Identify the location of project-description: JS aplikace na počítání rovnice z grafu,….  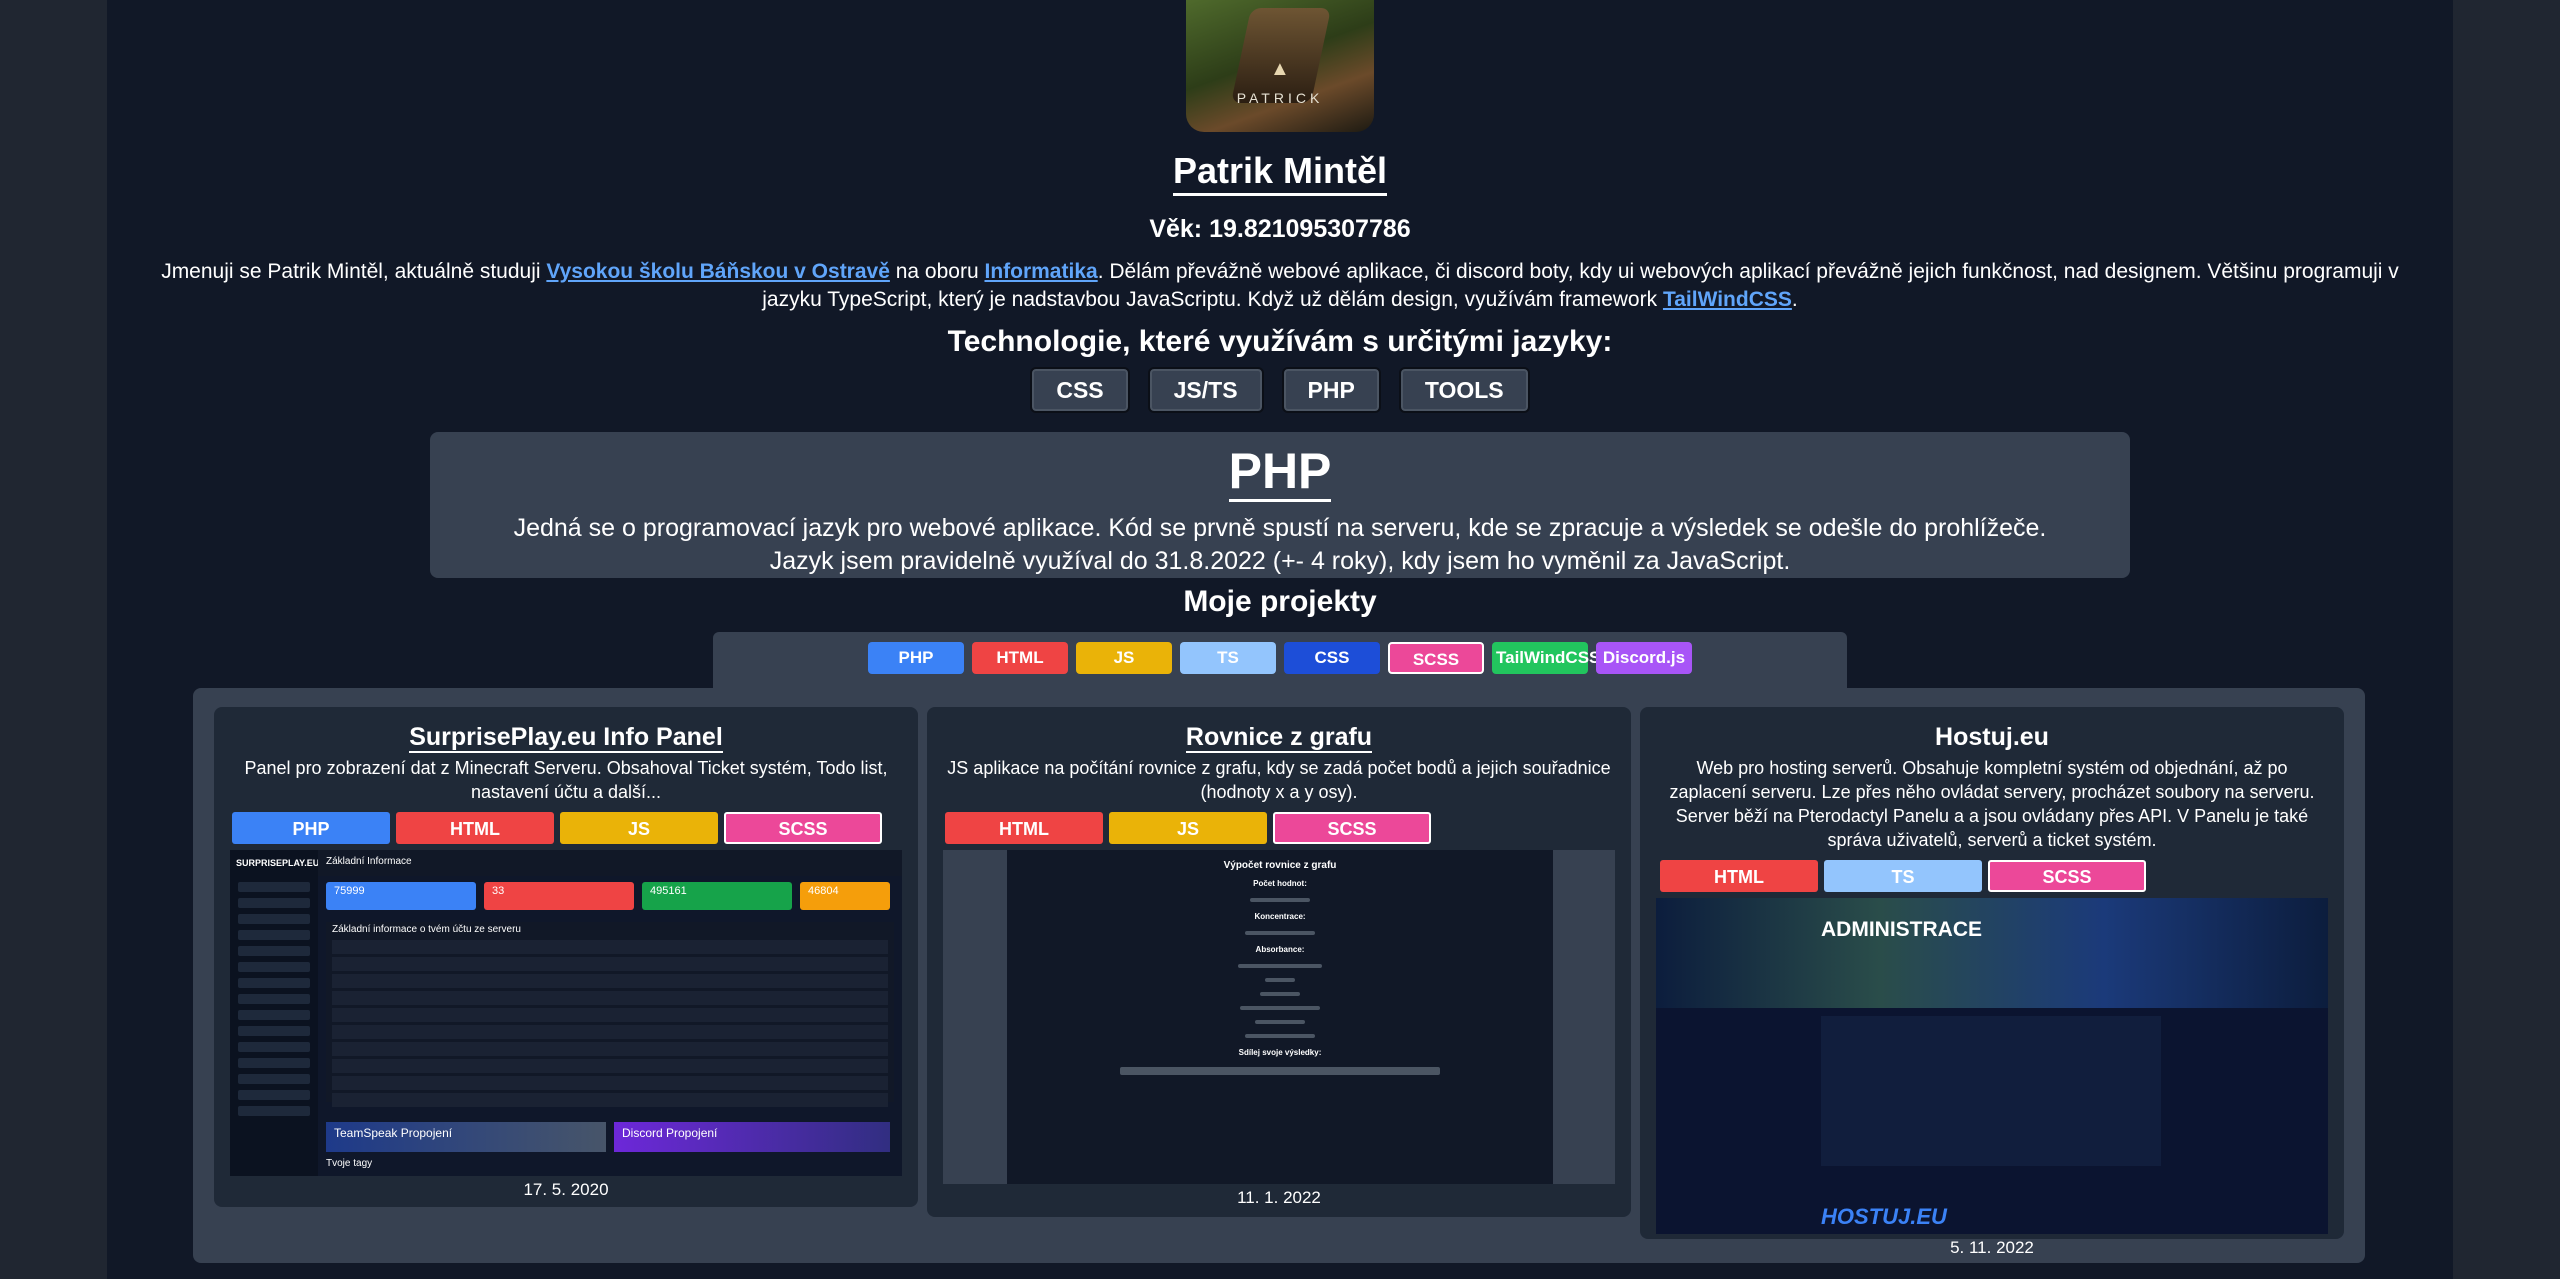
(1279, 780).